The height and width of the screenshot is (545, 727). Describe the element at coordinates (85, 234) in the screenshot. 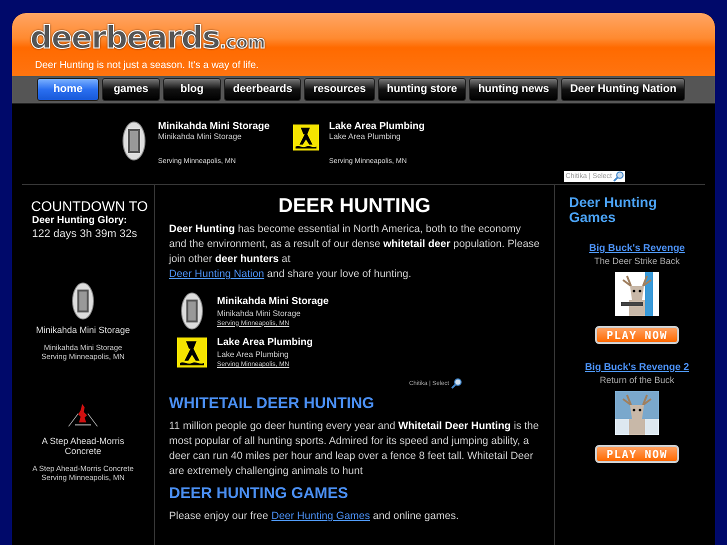

I see `countdown-timer: 122 days 3h 39m 32s` at that location.